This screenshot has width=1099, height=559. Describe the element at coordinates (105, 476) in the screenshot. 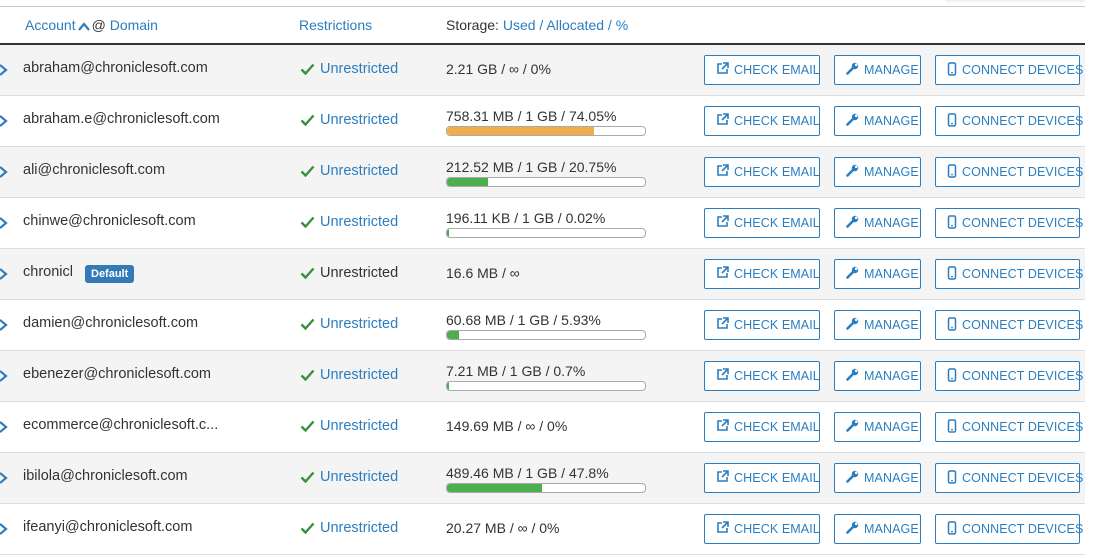

I see `account-name: ibilola@chroniclesoft.com` at that location.